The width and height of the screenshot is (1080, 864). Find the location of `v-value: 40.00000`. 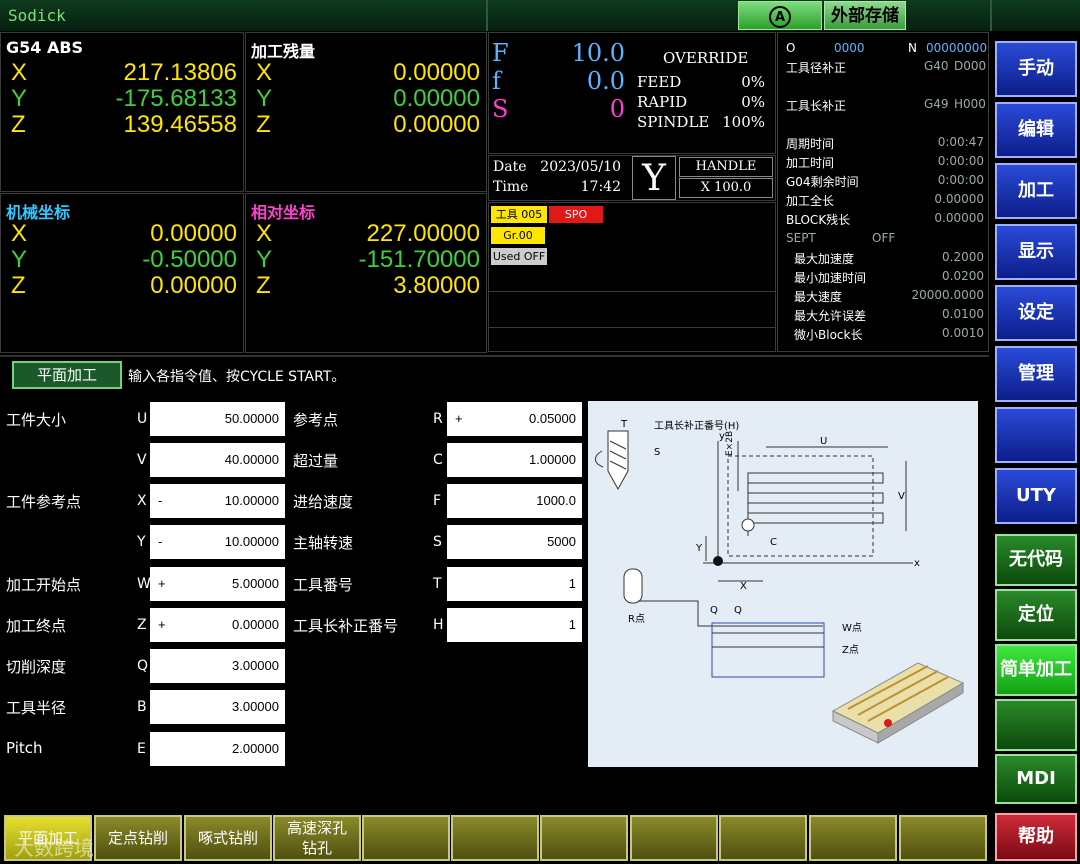

v-value: 40.00000 is located at coordinates (251, 459).